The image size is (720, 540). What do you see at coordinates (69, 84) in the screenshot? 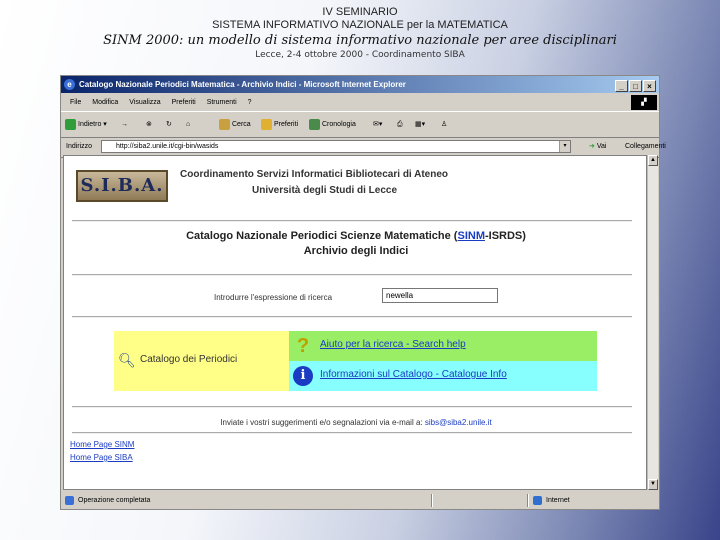
I see `internet-explorer-icon: e` at bounding box center [69, 84].